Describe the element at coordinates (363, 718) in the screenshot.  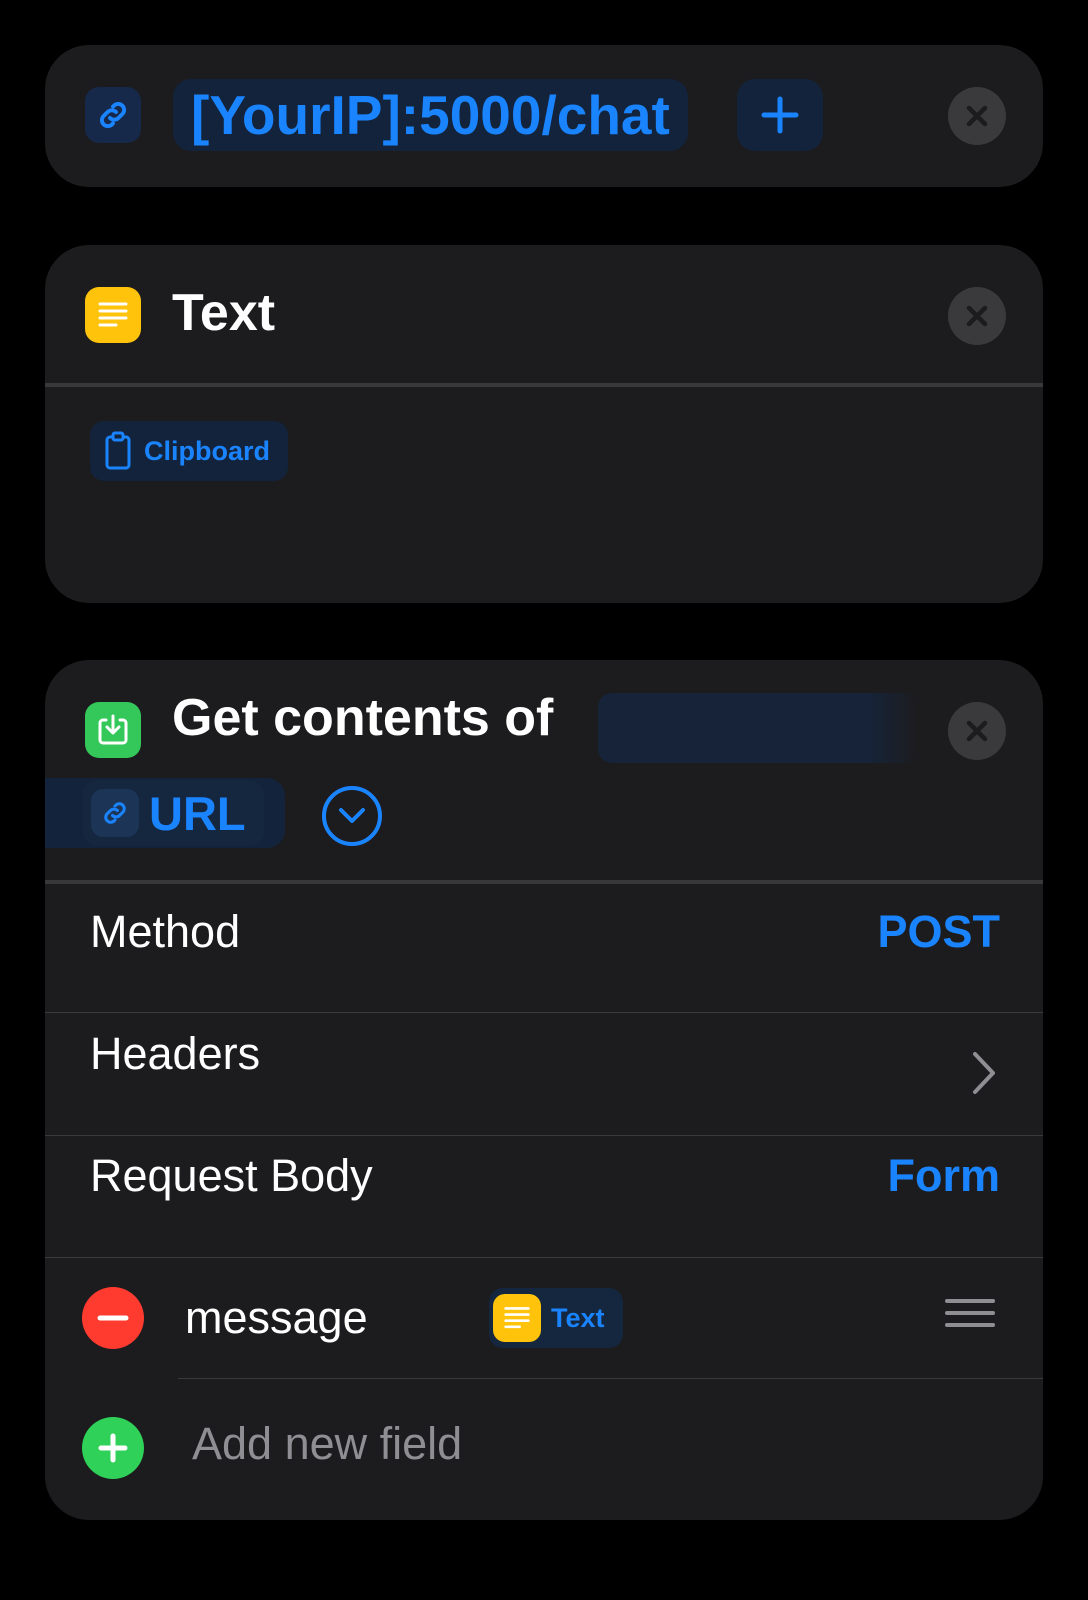
I see `get-contents-title: Get contents of` at that location.